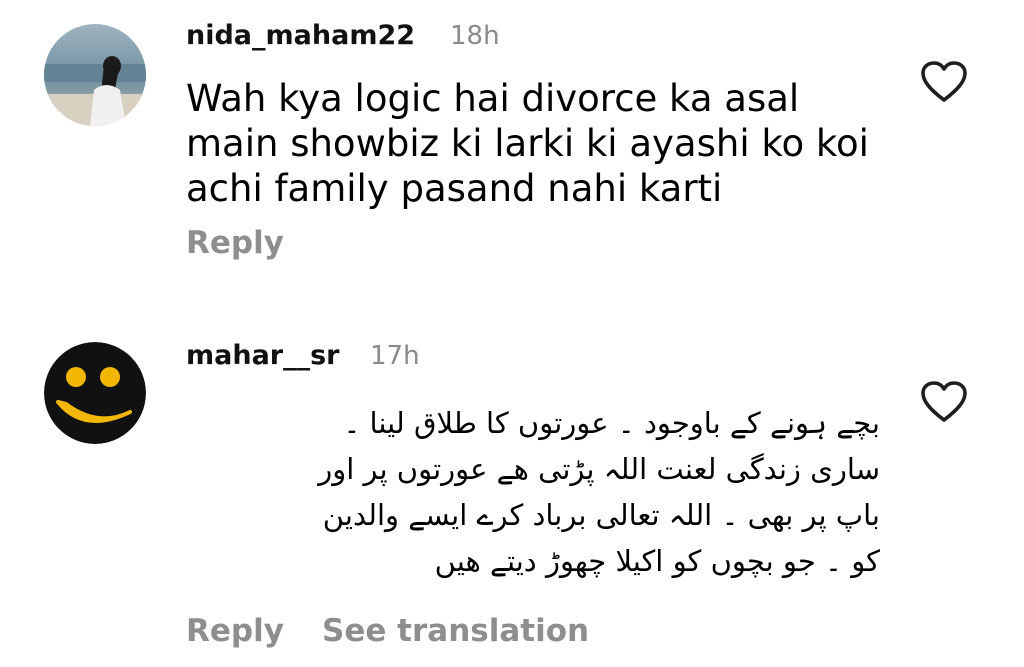 The height and width of the screenshot is (667, 1024). I want to click on profile-photo-icon, so click(95, 75).